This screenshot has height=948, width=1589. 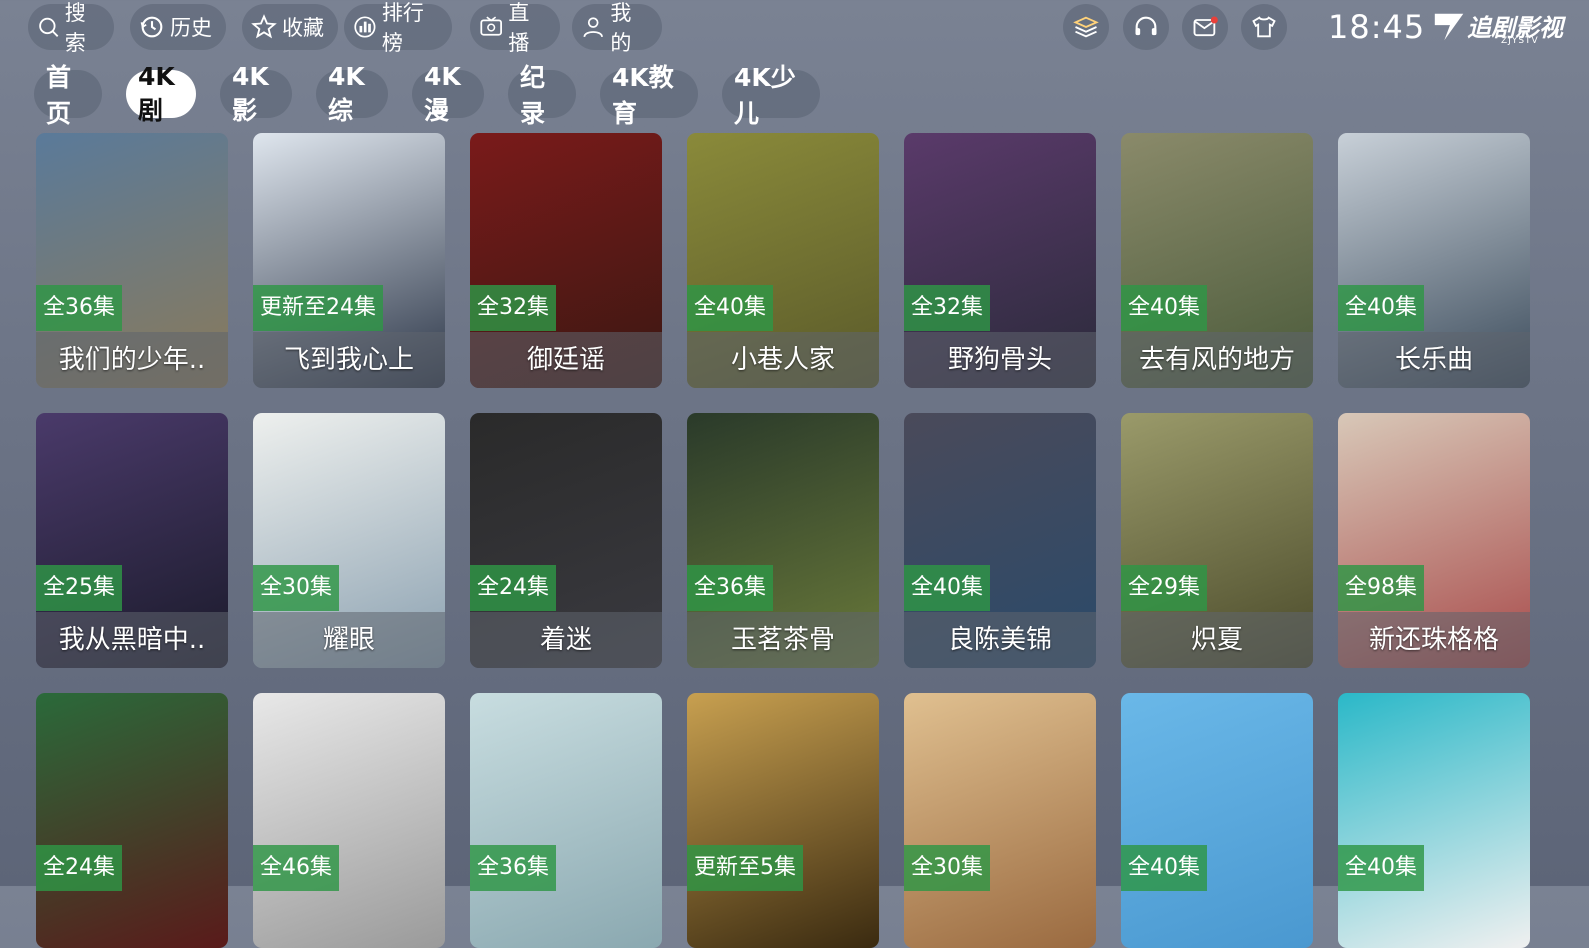 I want to click on drama-title: 玉茗茶骨, so click(x=783, y=640).